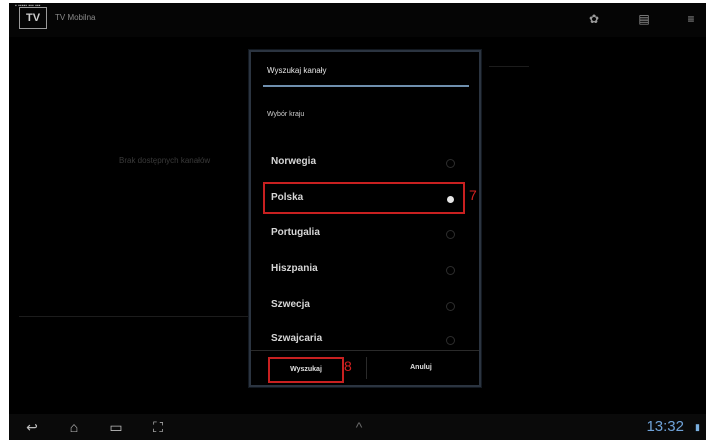 The width and height of the screenshot is (711, 445). What do you see at coordinates (306, 370) in the screenshot?
I see `search-button: Wyszukaj` at bounding box center [306, 370].